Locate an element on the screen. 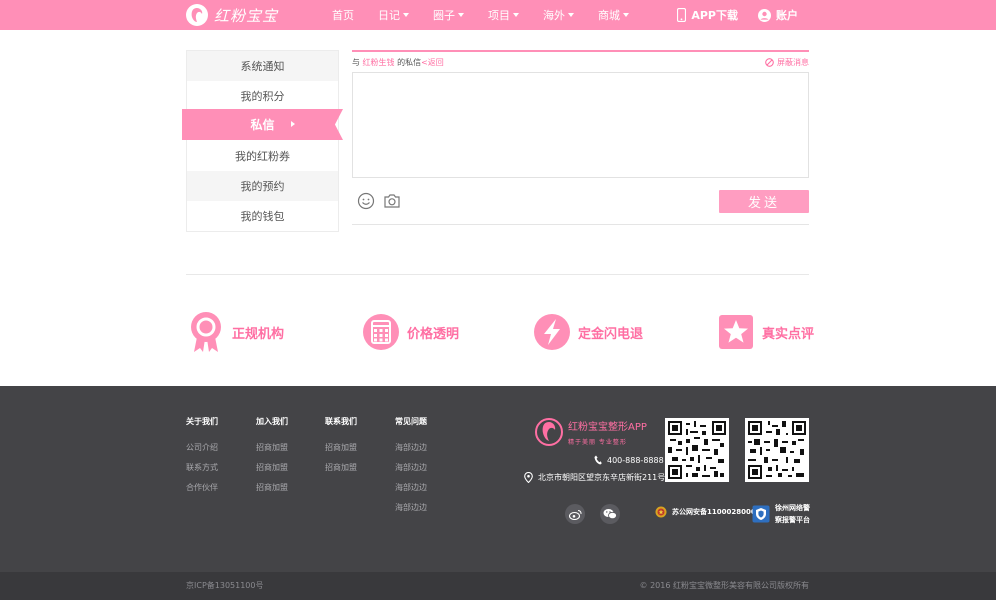 The width and height of the screenshot is (996, 600). star-icon is located at coordinates (736, 332).